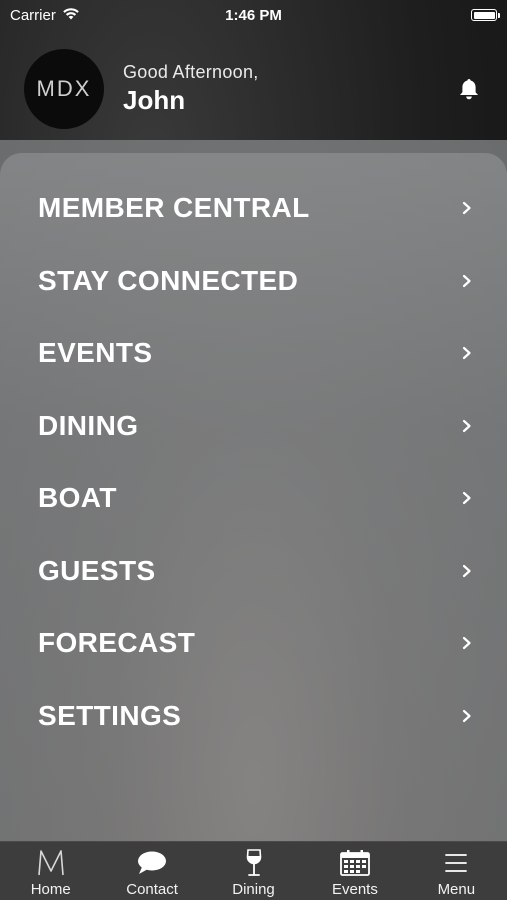  I want to click on status-bar: Carrier 1:46 PM, so click(253, 15).